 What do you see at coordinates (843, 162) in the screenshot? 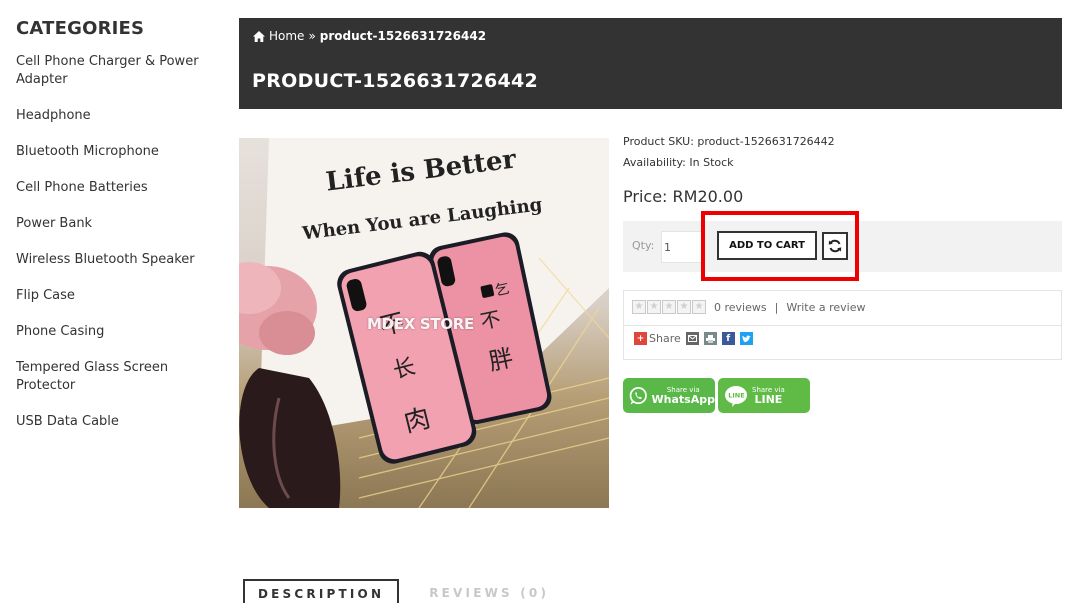
I see `availability-line: Availability: In Stock` at bounding box center [843, 162].